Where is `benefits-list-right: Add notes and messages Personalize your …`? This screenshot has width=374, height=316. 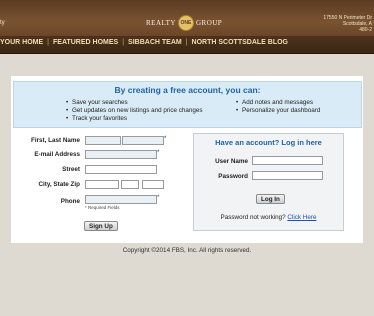 benefits-list-right: Add notes and messages Personalize your … is located at coordinates (278, 107).